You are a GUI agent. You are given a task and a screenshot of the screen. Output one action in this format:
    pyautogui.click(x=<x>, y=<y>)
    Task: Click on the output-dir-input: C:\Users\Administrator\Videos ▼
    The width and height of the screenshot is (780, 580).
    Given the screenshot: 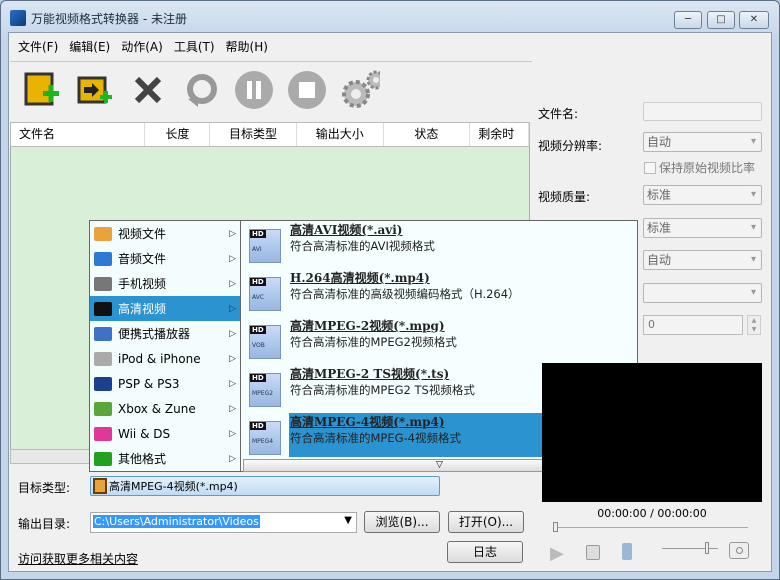 What is the action you would take?
    pyautogui.click(x=223, y=522)
    